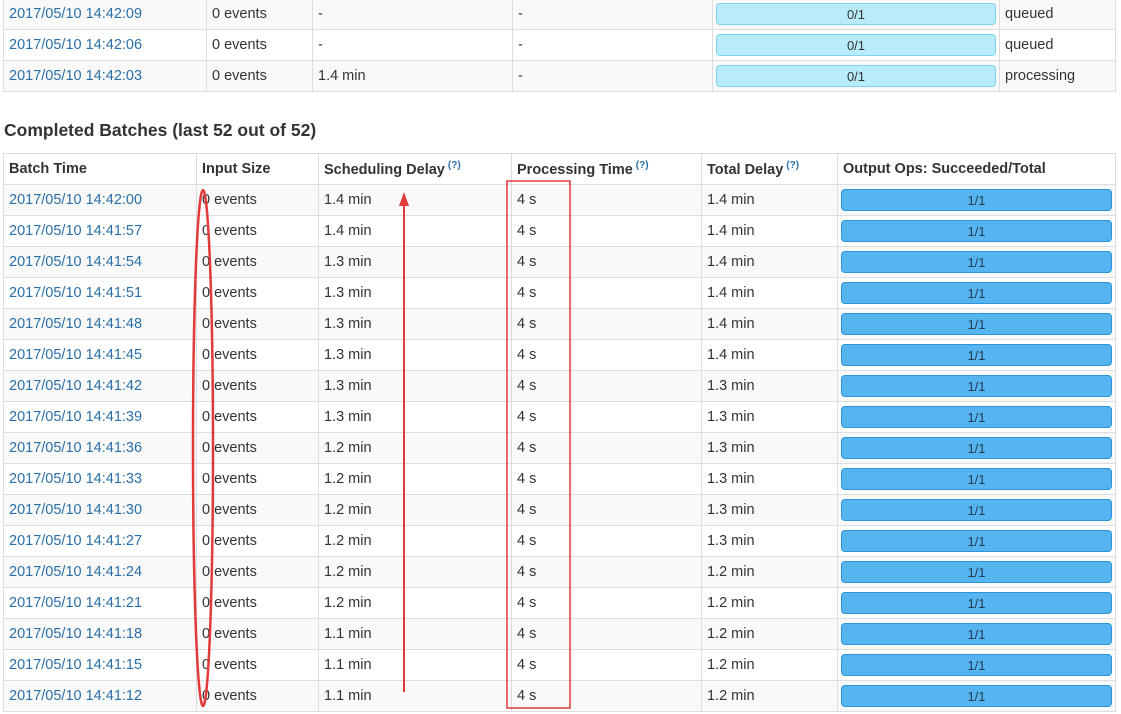 This screenshot has height=714, width=1121. I want to click on batch-time-cell: 2017/05/10 14:41:24, so click(100, 572).